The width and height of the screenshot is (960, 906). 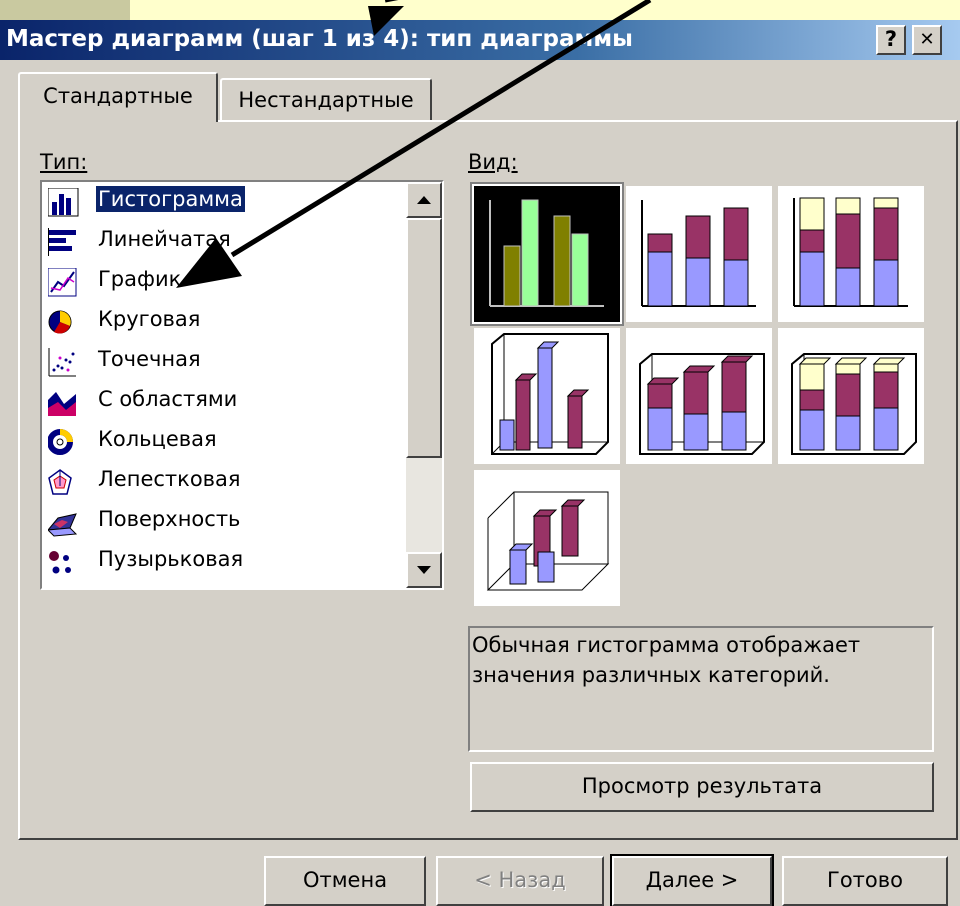 I want to click on pie-chart-icon, so click(x=60, y=322).